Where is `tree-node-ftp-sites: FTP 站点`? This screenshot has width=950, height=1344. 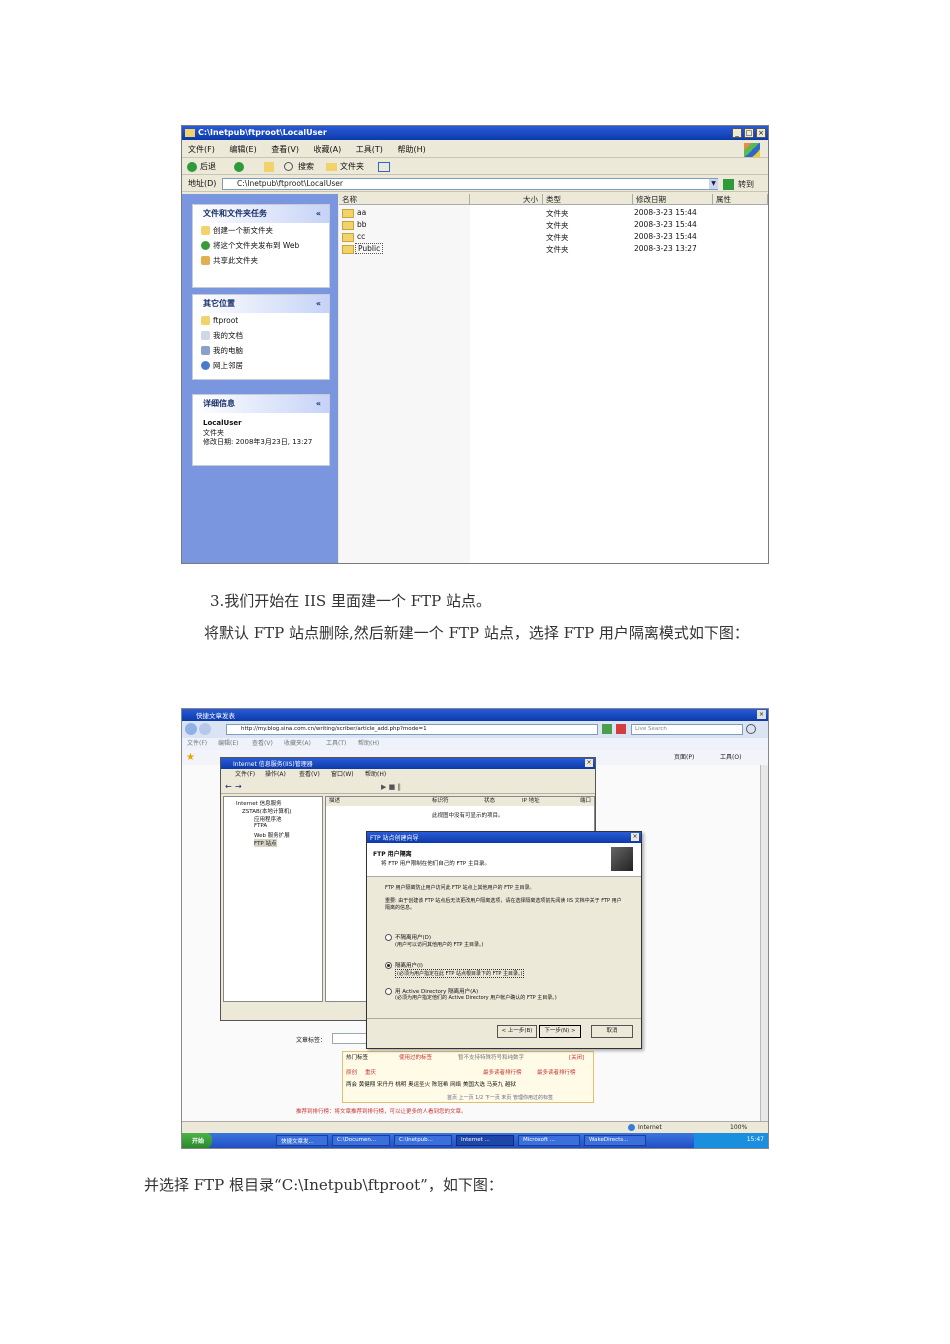
tree-node-ftp-sites: FTP 站点 is located at coordinates (265, 843).